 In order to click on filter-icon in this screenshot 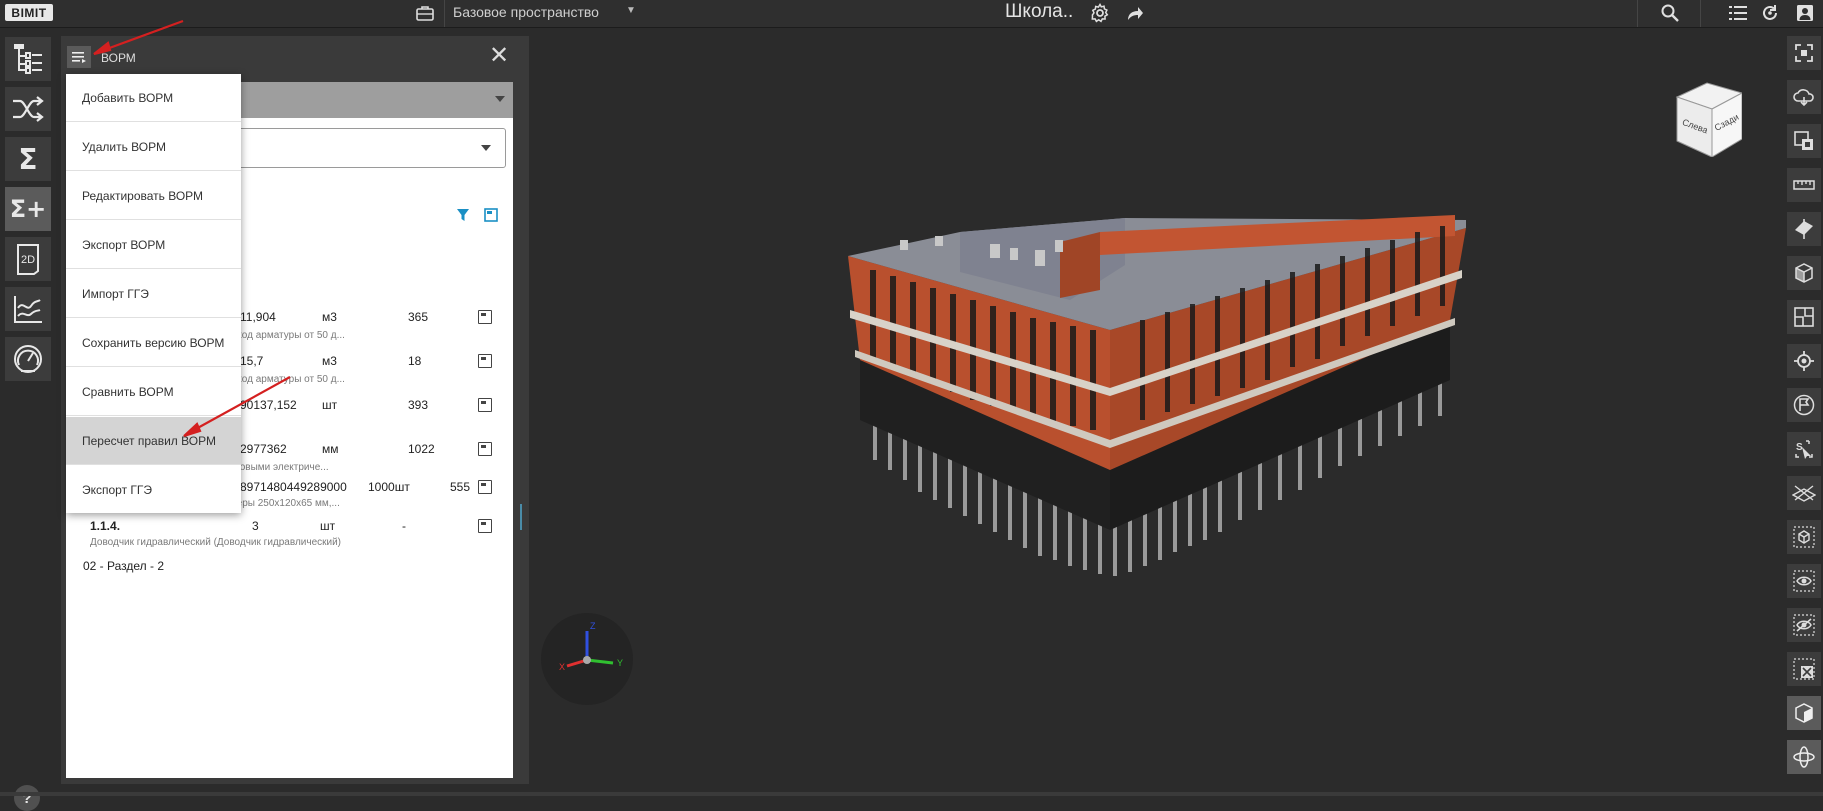, I will do `click(463, 217)`.